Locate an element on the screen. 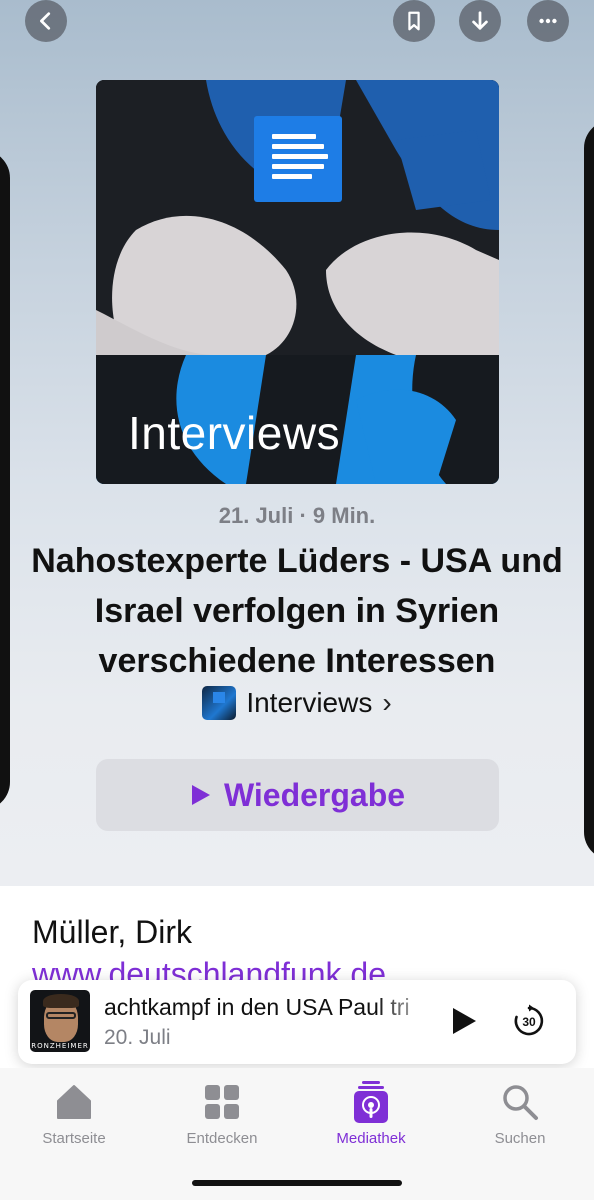  mini-player-artwork: RONZHEIMER is located at coordinates (60, 1021).